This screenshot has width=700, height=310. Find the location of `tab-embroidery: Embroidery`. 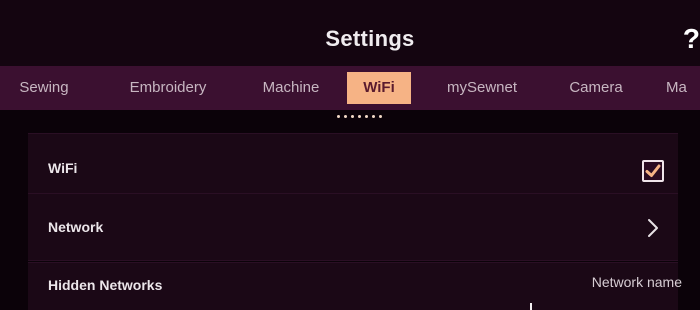

tab-embroidery: Embroidery is located at coordinates (168, 88).